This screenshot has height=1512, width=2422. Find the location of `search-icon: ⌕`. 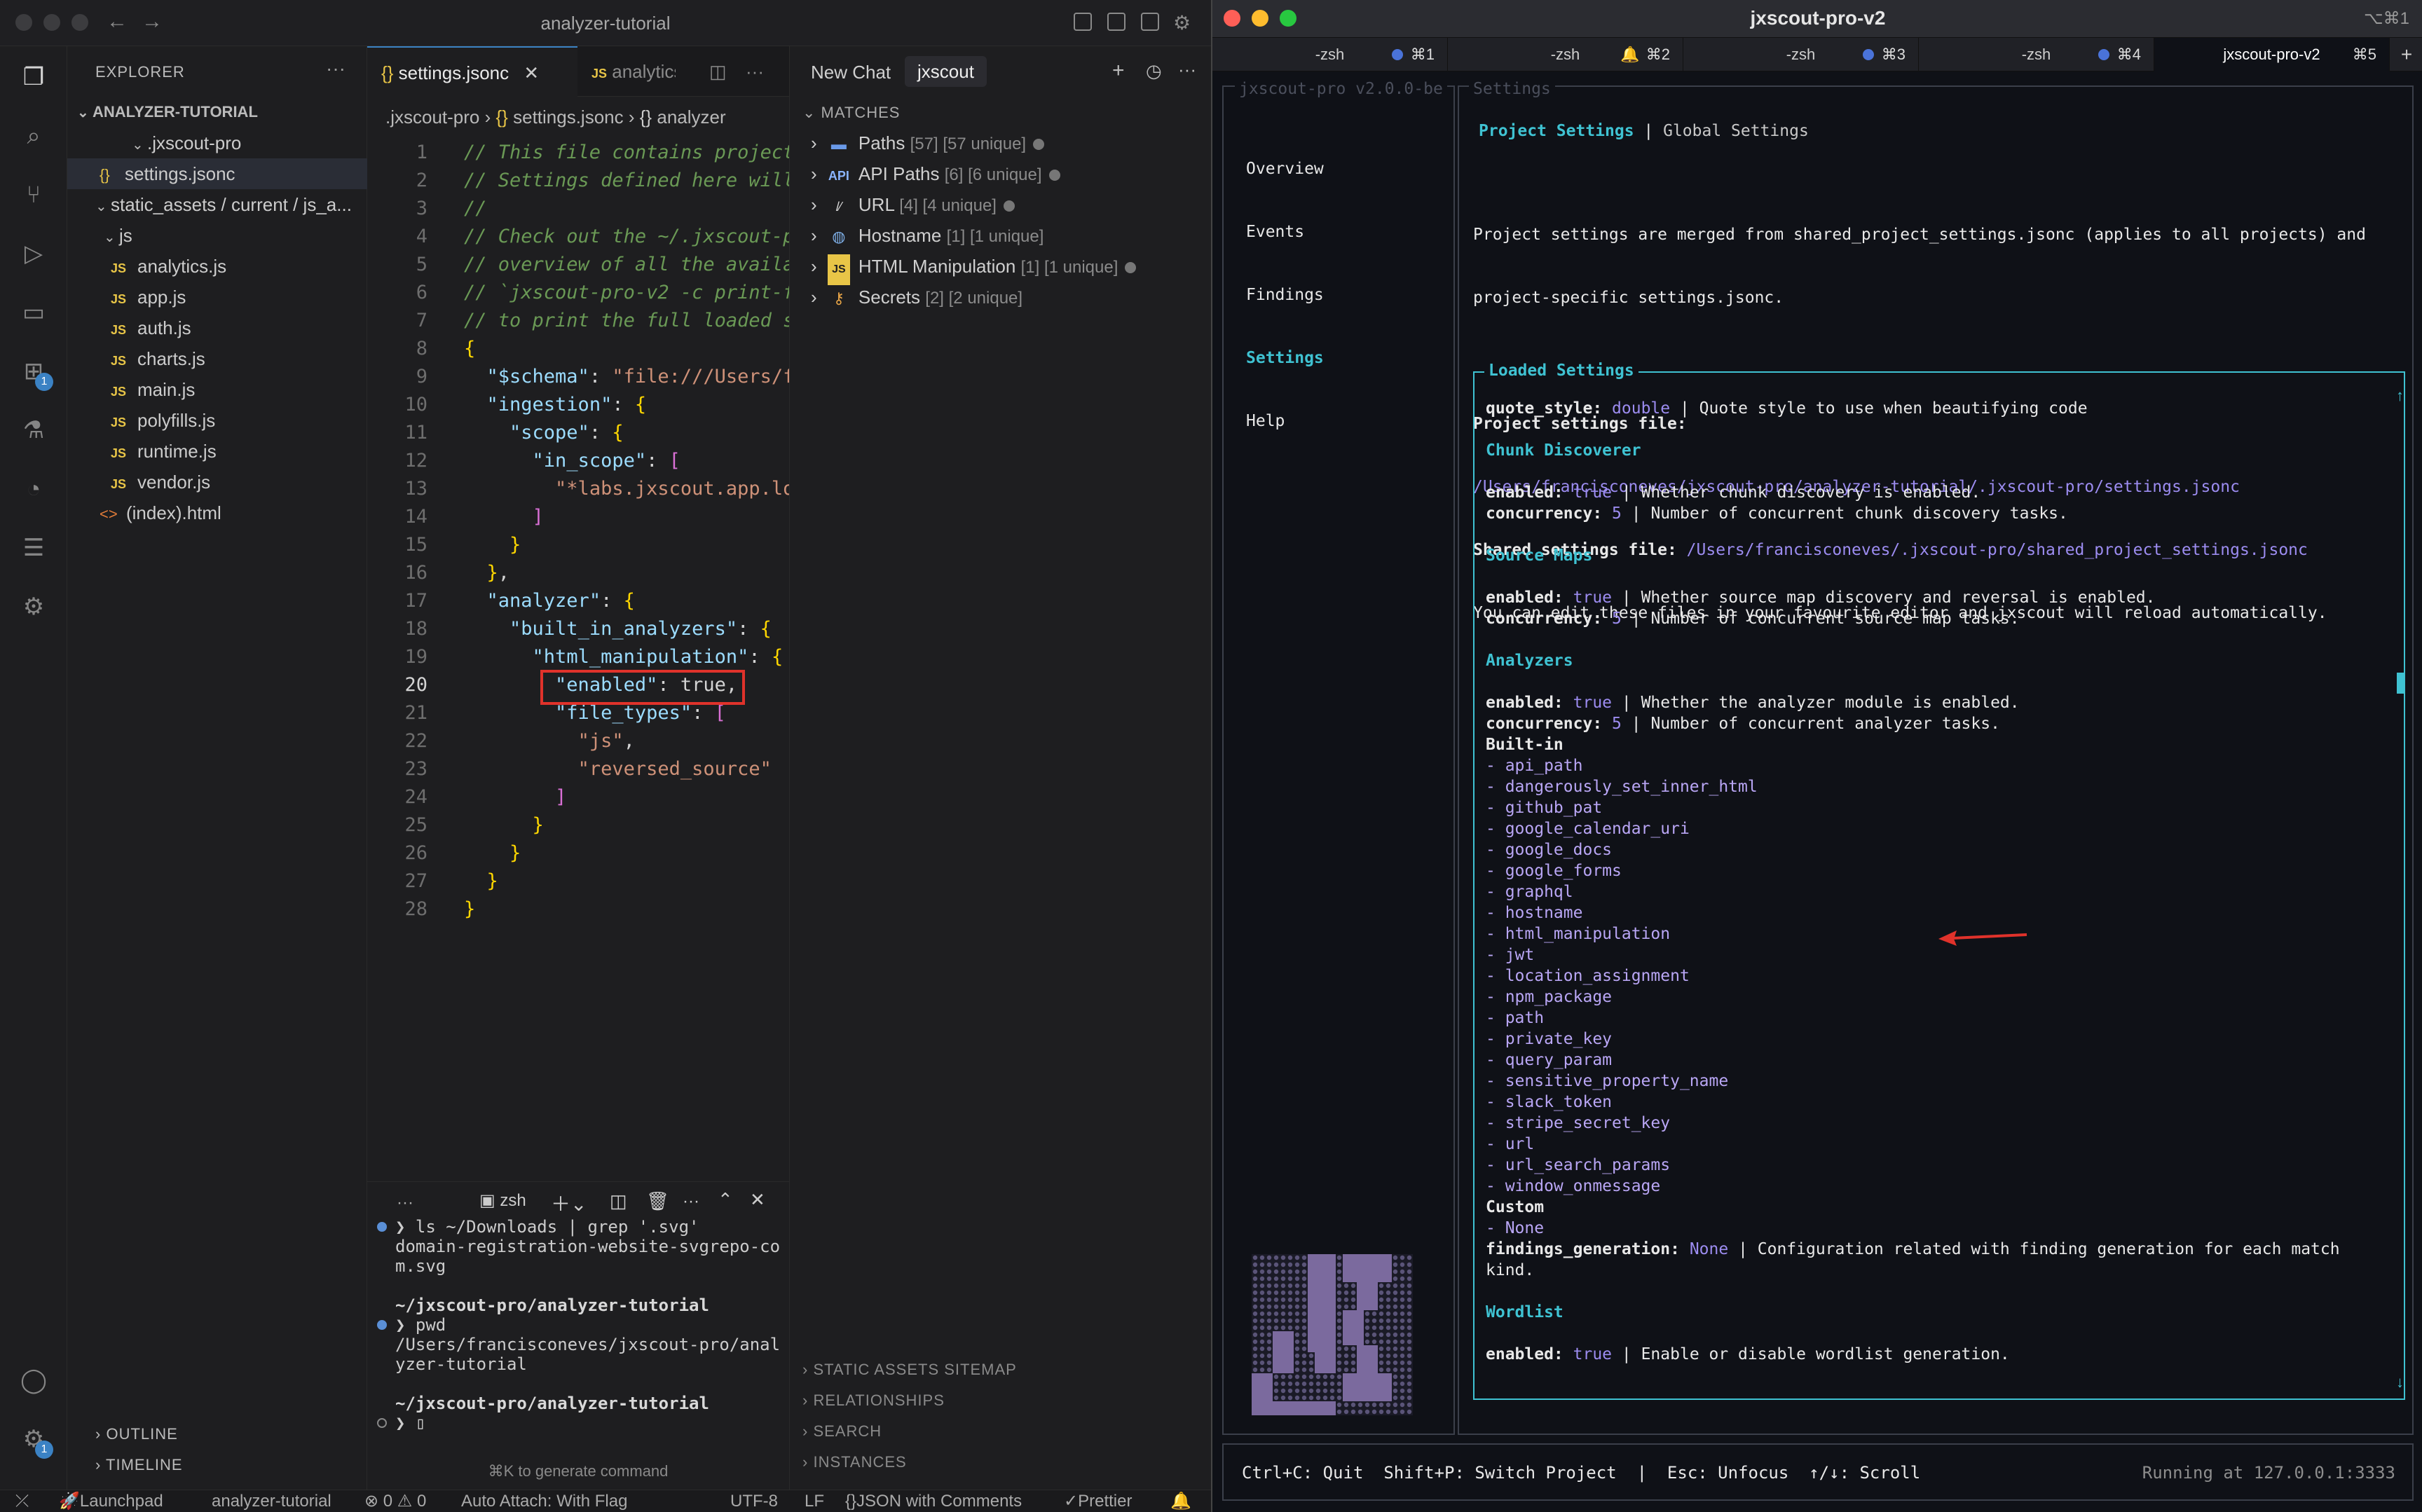

search-icon: ⌕ is located at coordinates (33, 136).